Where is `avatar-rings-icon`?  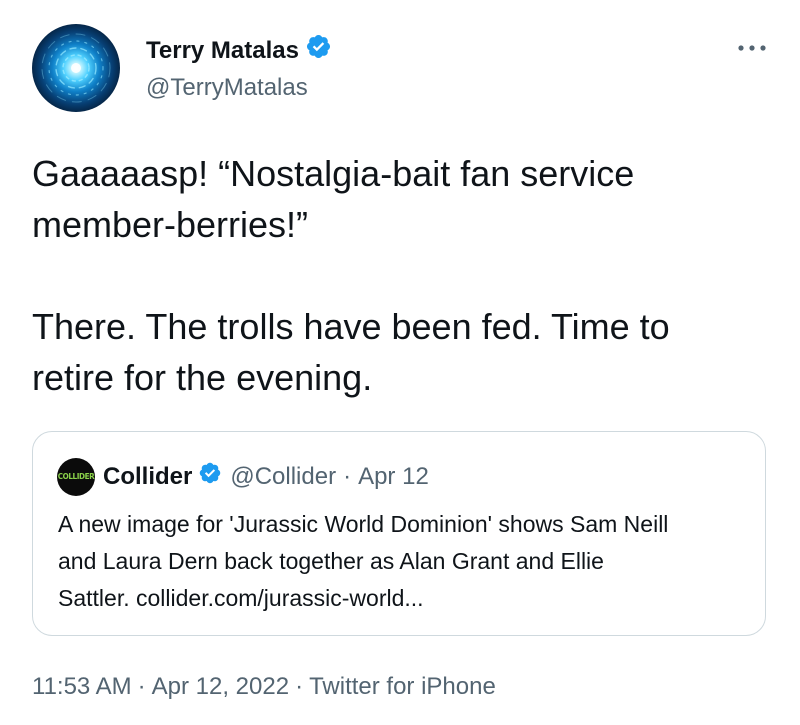
avatar-rings-icon is located at coordinates (76, 68).